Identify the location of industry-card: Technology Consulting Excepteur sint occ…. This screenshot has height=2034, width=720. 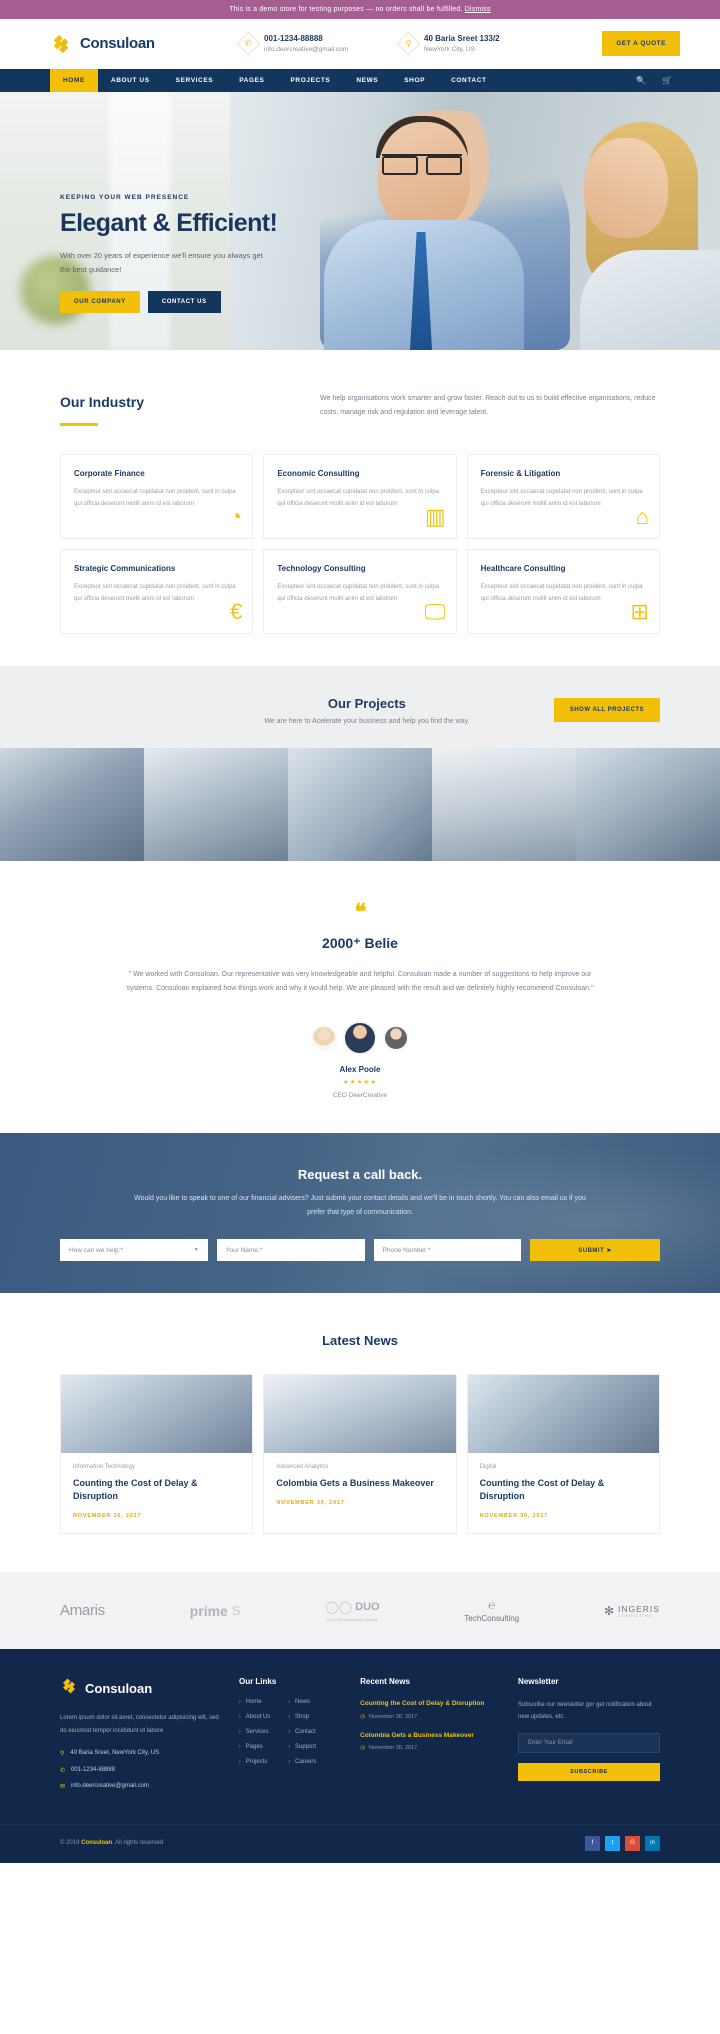
(360, 591).